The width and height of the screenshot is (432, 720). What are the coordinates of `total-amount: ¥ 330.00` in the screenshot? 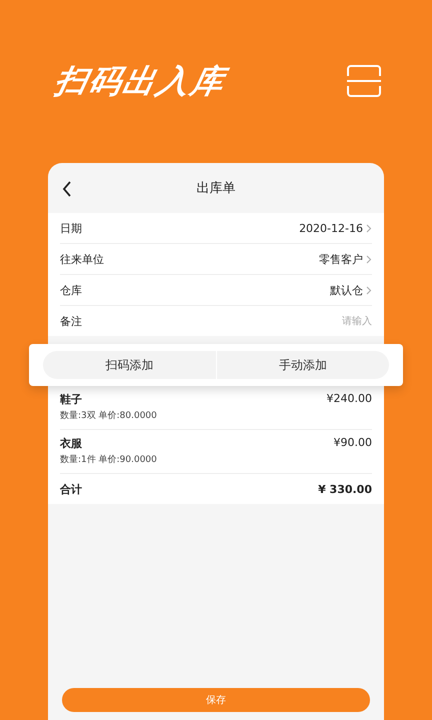 It's located at (345, 489).